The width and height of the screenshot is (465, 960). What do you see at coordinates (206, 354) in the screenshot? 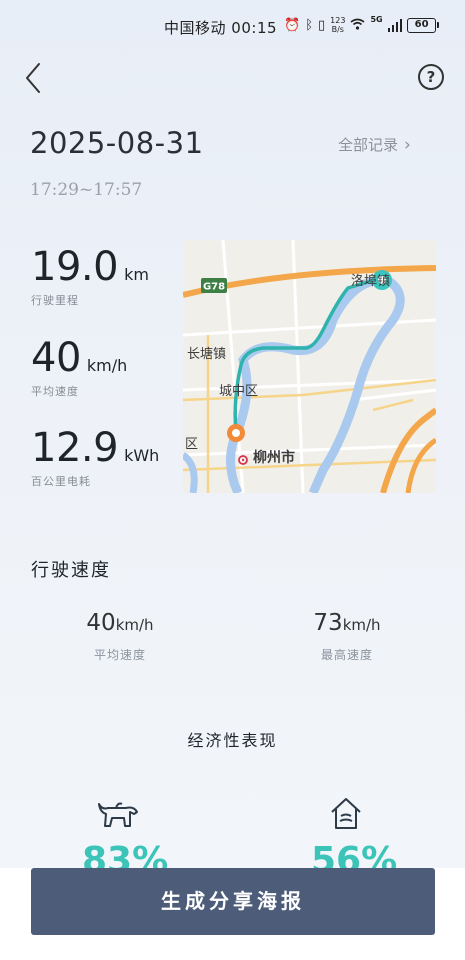
I see `town-left-label: 长塘镇` at bounding box center [206, 354].